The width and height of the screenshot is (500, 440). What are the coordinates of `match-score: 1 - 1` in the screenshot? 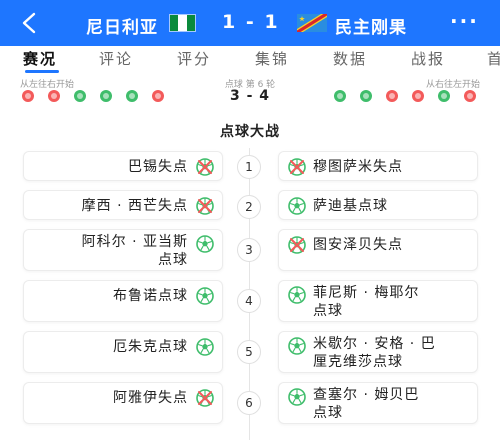 It's located at (251, 22).